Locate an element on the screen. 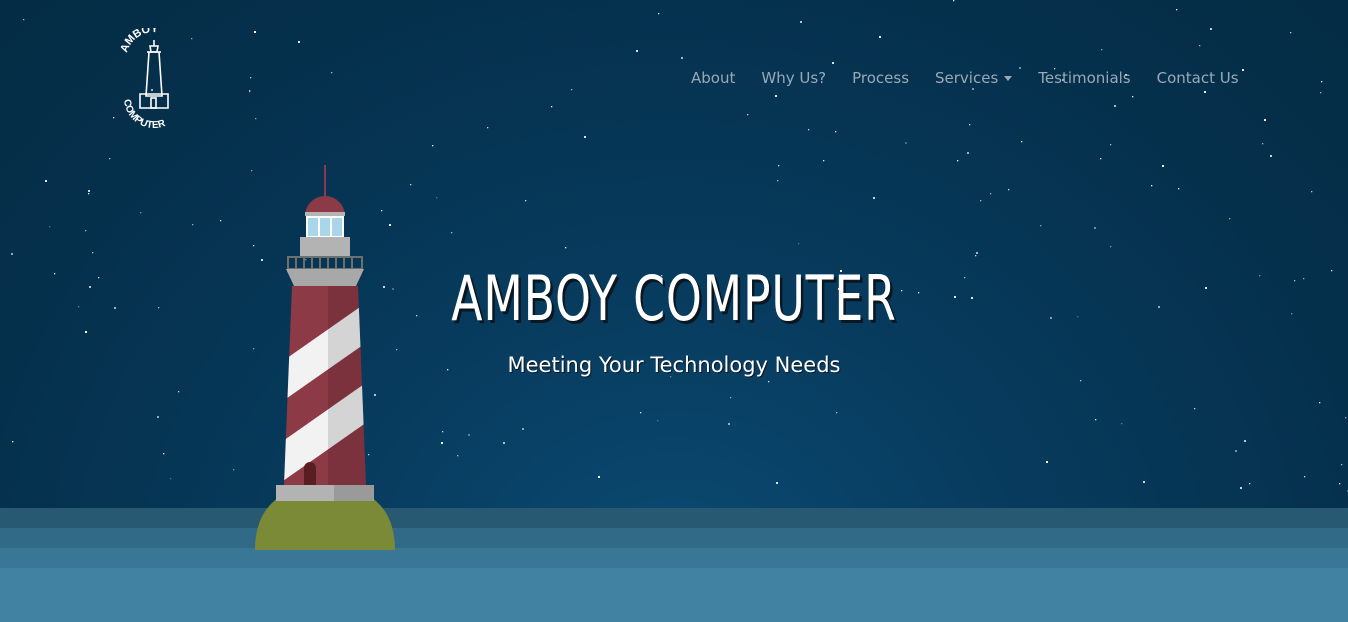 Image resolution: width=1348 pixels, height=622 pixels. amboy-logo: AMBOY COMPUTER is located at coordinates (154, 78).